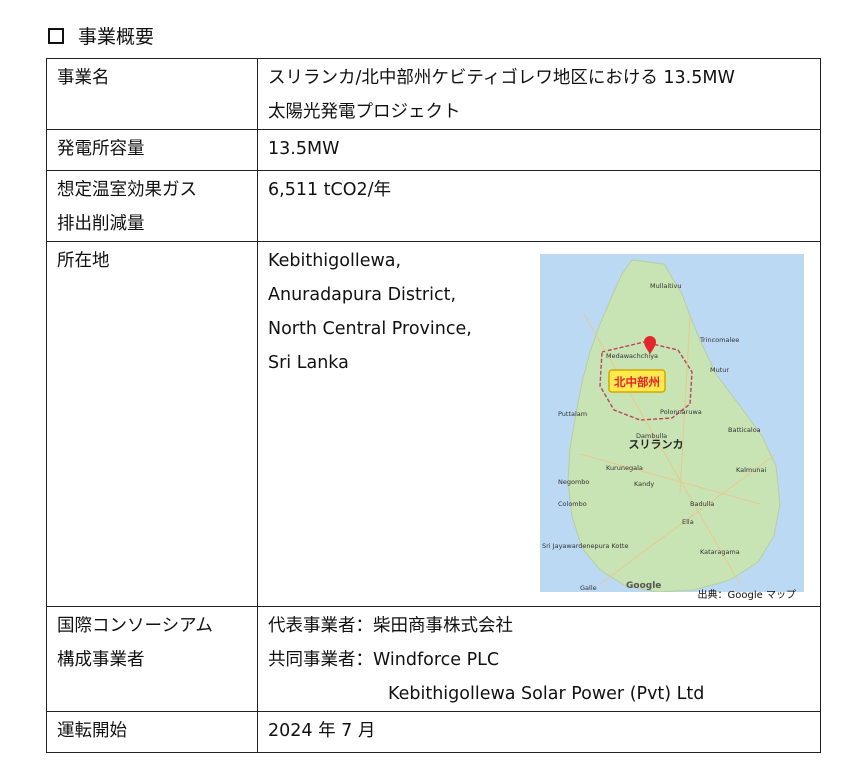 The image size is (843, 780). What do you see at coordinates (624, 468) in the screenshot?
I see `place-label: Kurunegala` at bounding box center [624, 468].